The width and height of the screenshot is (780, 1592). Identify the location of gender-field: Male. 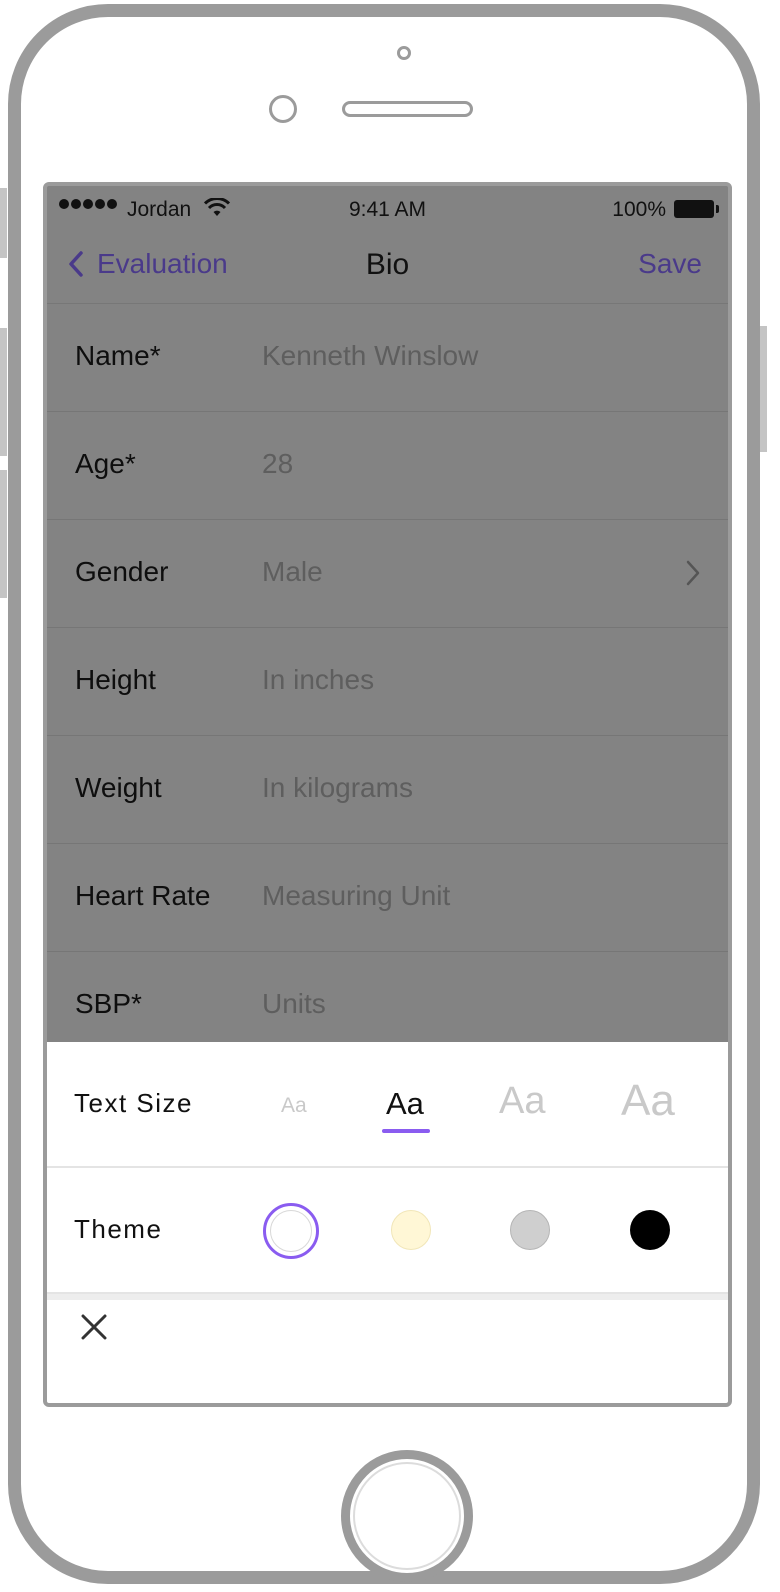
(292, 572).